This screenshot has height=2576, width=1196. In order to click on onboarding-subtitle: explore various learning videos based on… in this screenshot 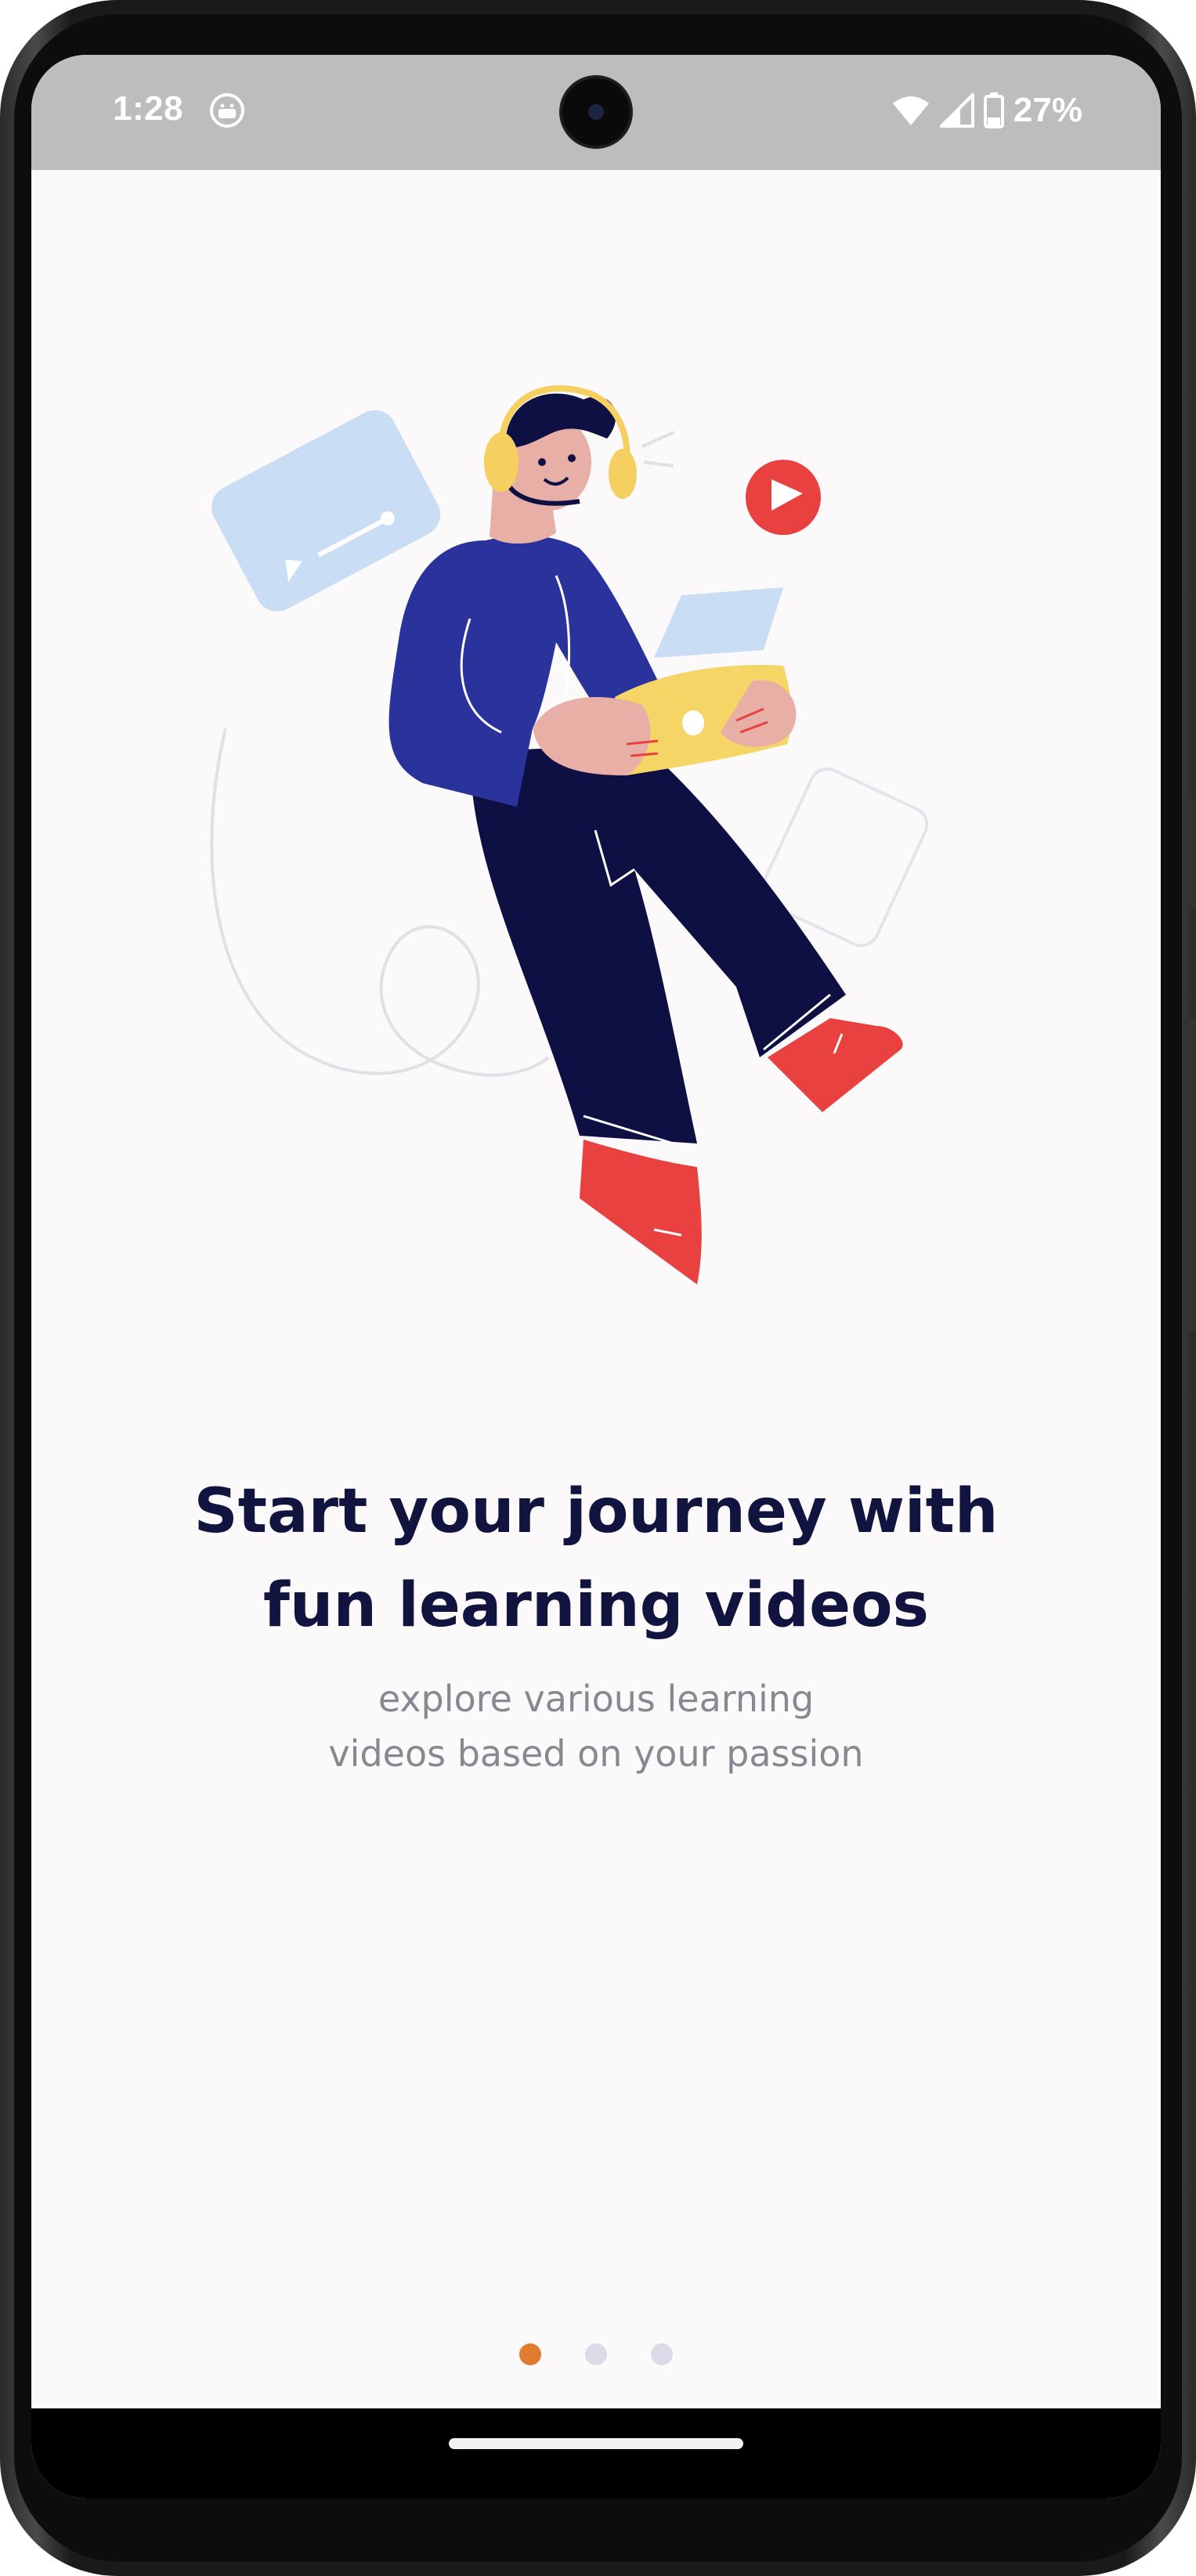, I will do `click(596, 1726)`.